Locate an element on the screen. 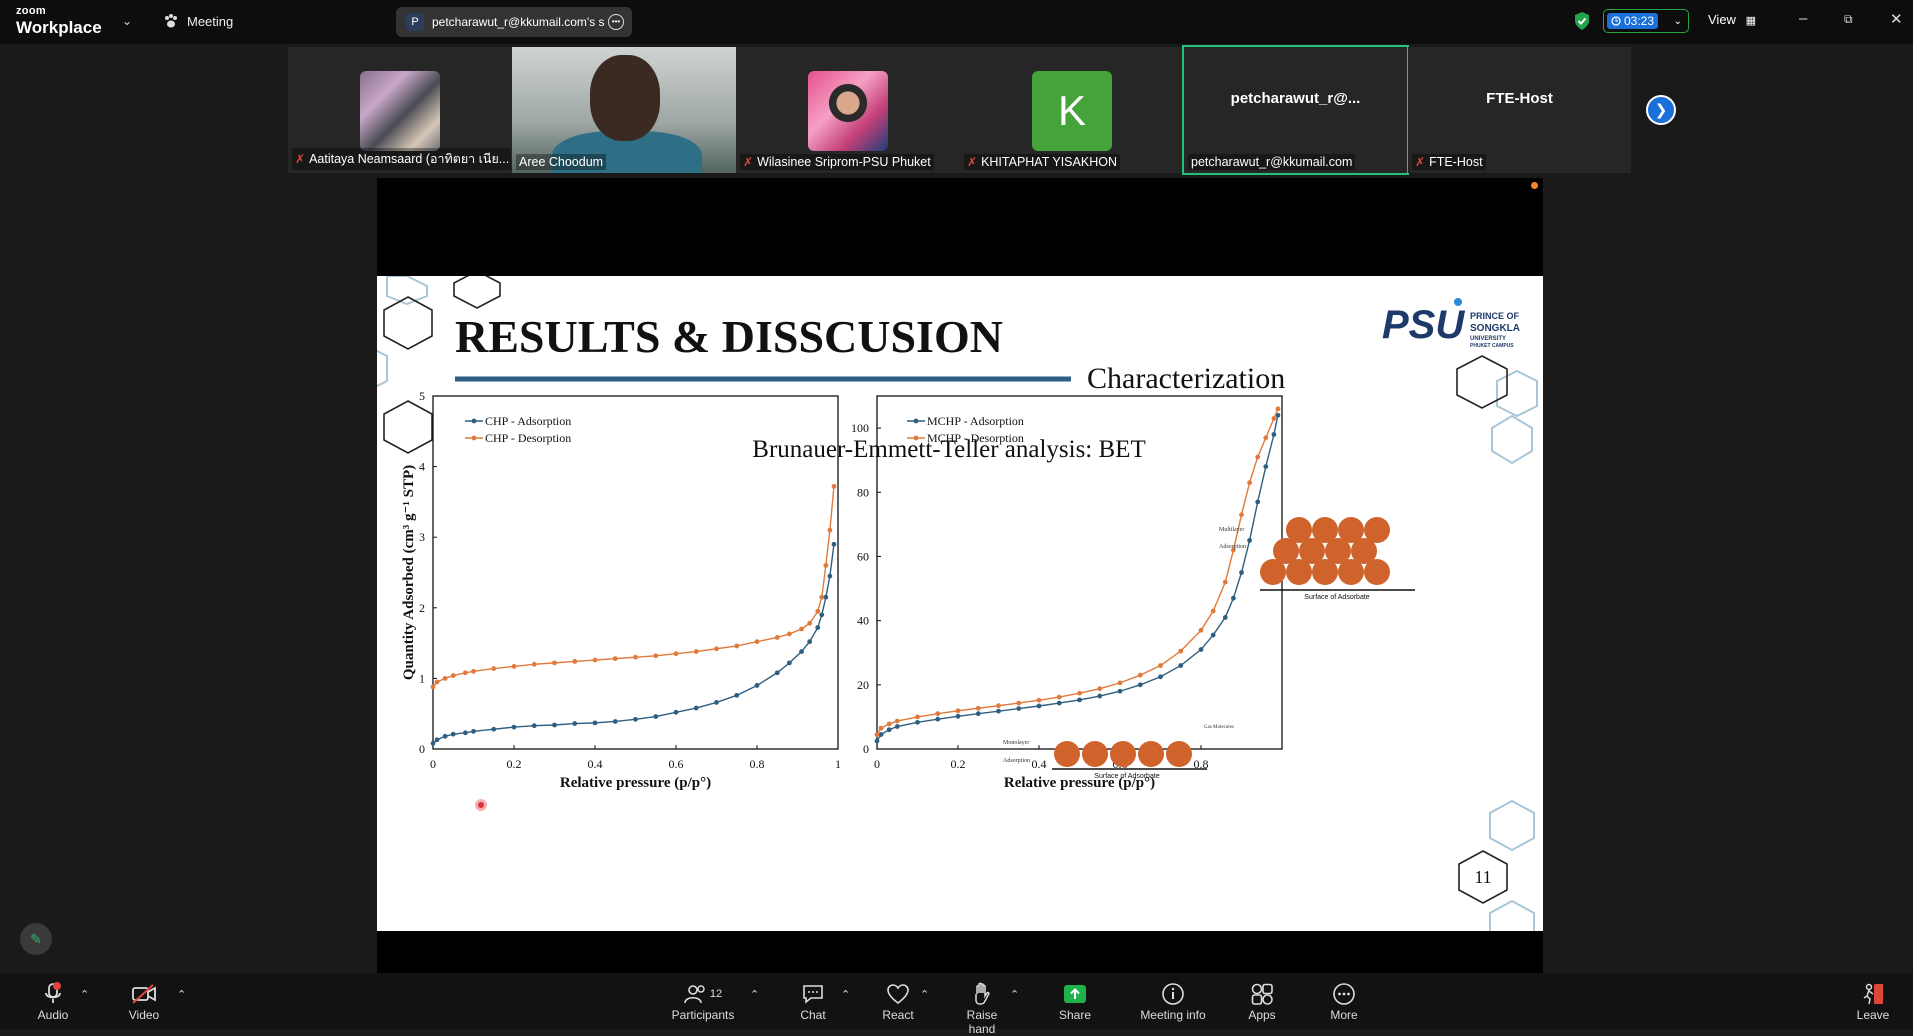 The width and height of the screenshot is (1913, 1036). apps-button: Apps is located at coordinates (1262, 1002).